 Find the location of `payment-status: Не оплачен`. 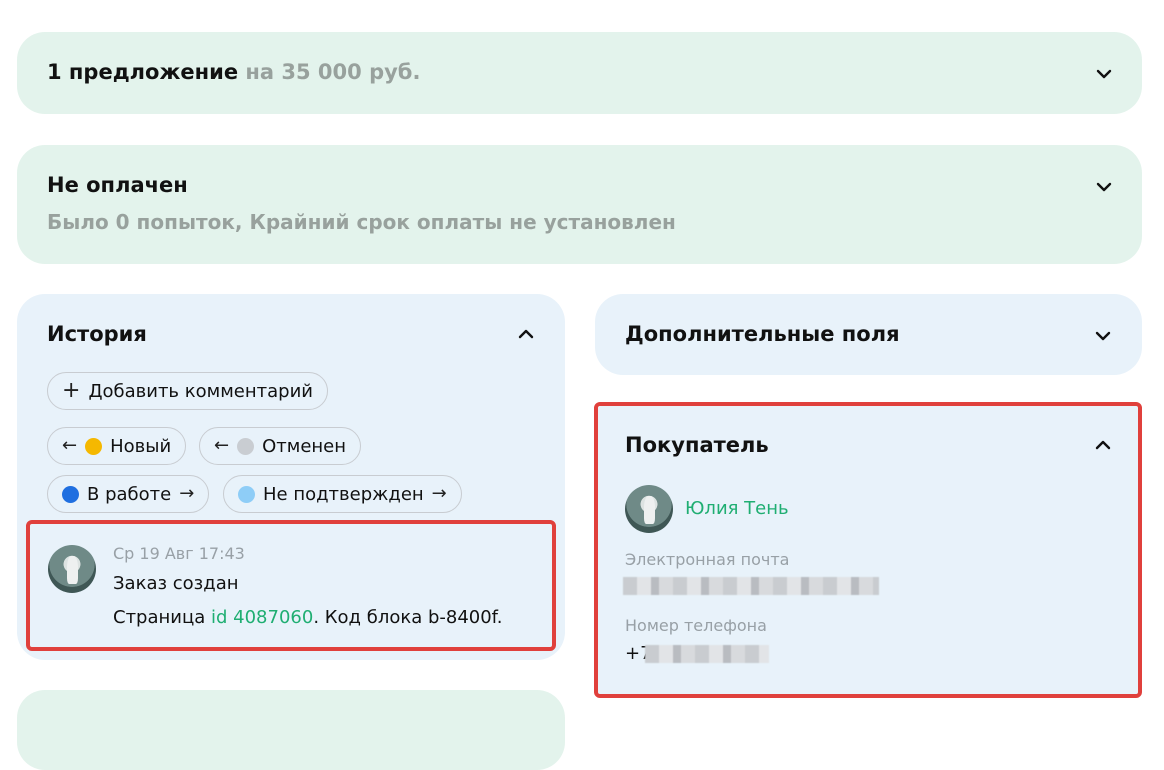

payment-status: Не оплачен is located at coordinates (117, 185).